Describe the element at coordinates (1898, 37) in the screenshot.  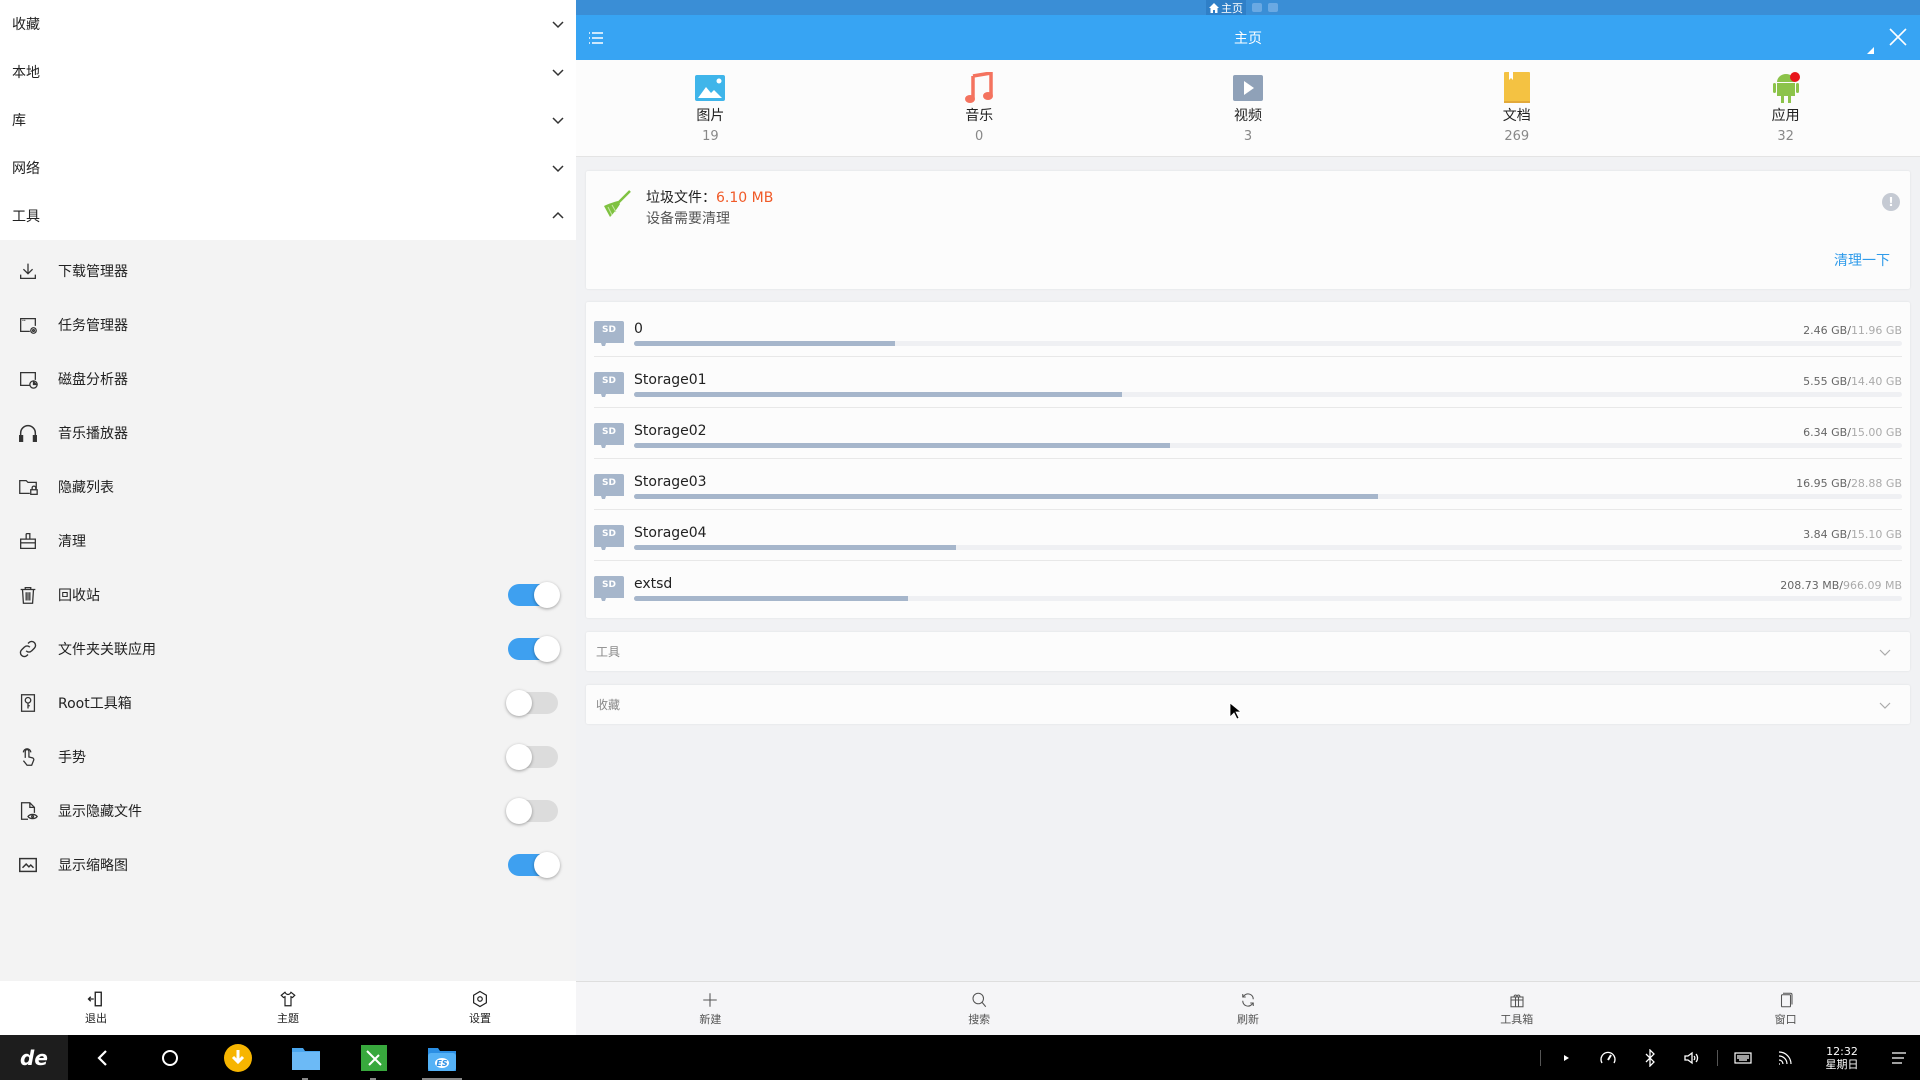
I see `close-icon` at that location.